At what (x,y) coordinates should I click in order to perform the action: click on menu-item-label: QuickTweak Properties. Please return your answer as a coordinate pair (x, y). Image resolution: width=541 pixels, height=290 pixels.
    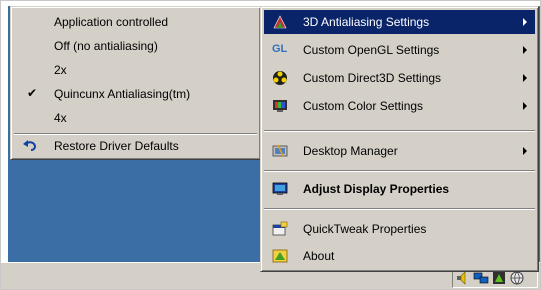
    Looking at the image, I should click on (365, 229).